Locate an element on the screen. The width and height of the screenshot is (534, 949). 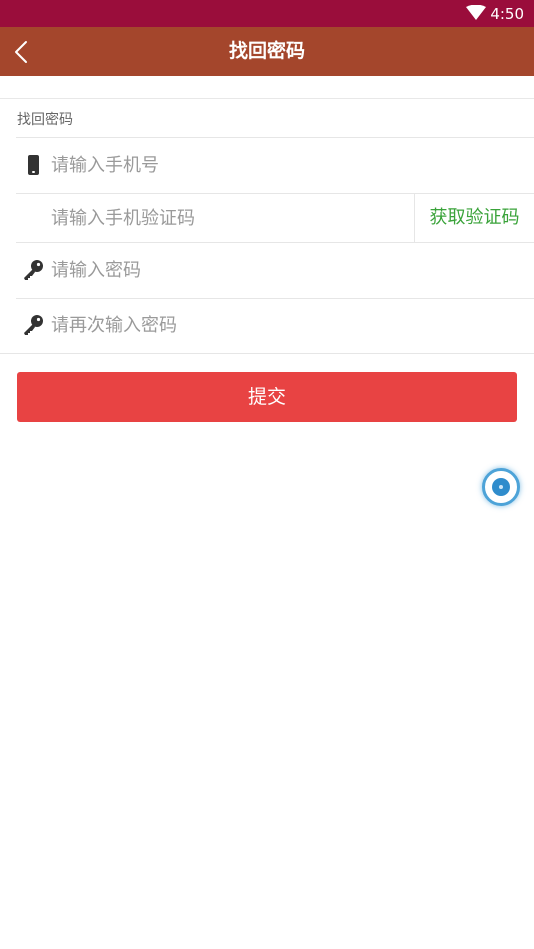
floating-assistive-button is located at coordinates (501, 487).